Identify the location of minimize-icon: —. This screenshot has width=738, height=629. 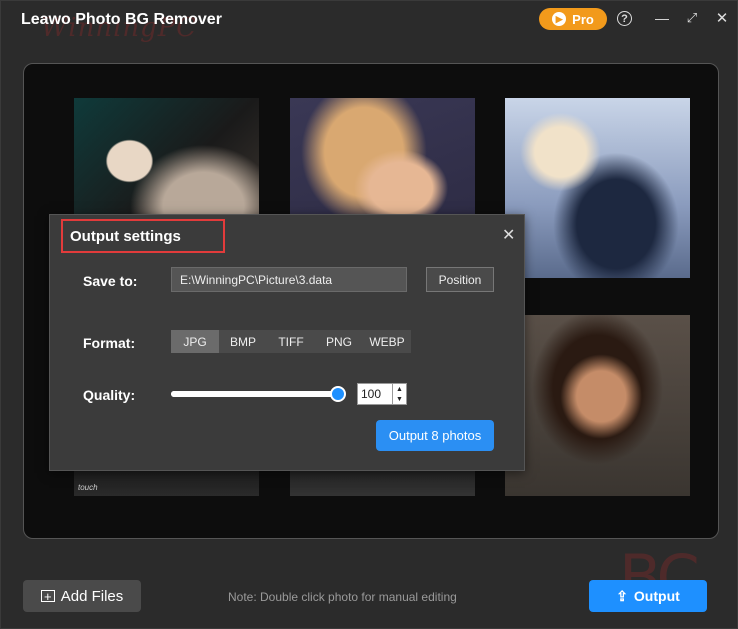
(662, 18).